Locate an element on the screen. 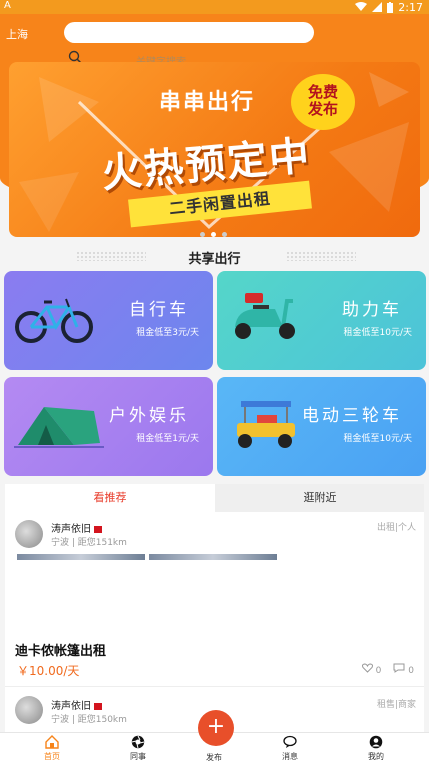 This screenshot has height=767, width=429. category-title: 电动三轮车 is located at coordinates (352, 416).